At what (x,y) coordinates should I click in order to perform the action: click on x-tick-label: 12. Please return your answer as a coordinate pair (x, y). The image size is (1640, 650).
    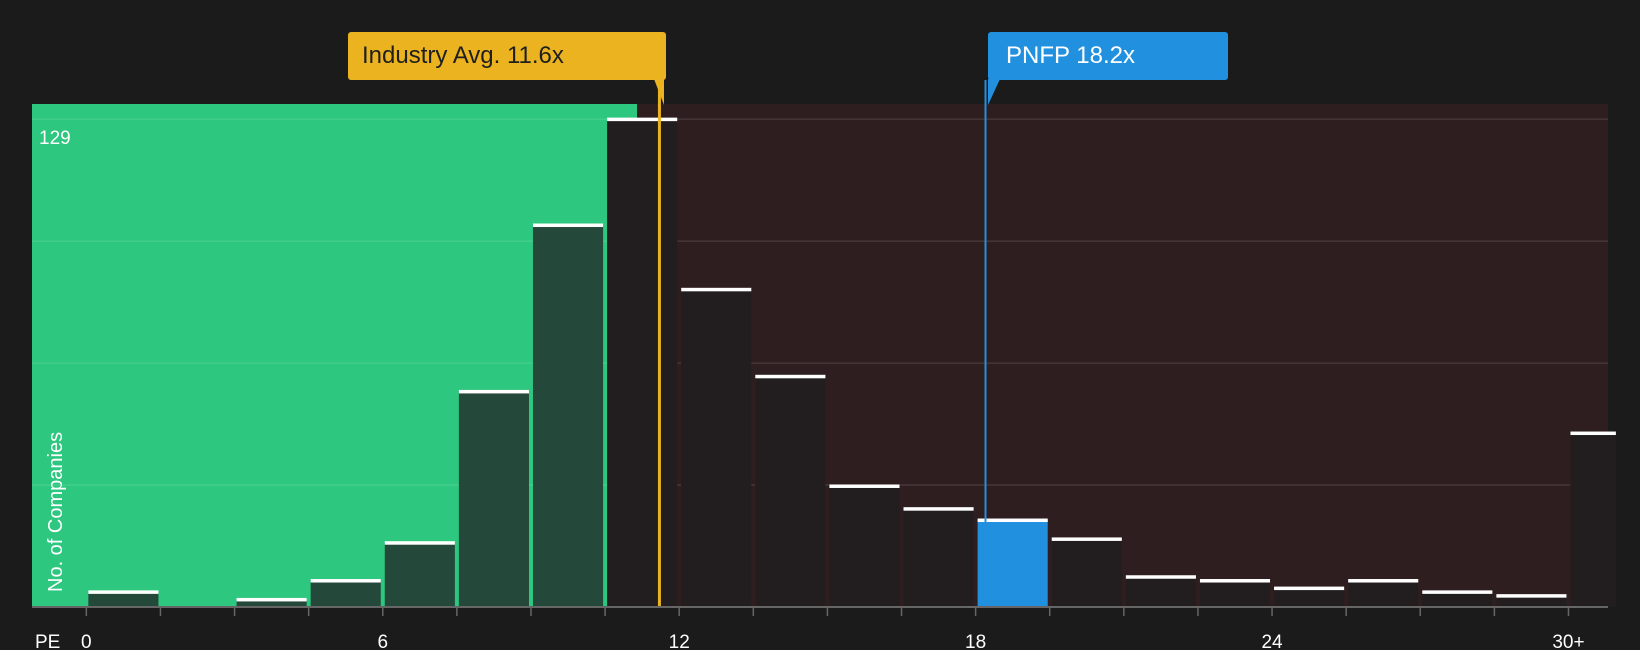
    Looking at the image, I should click on (679, 641).